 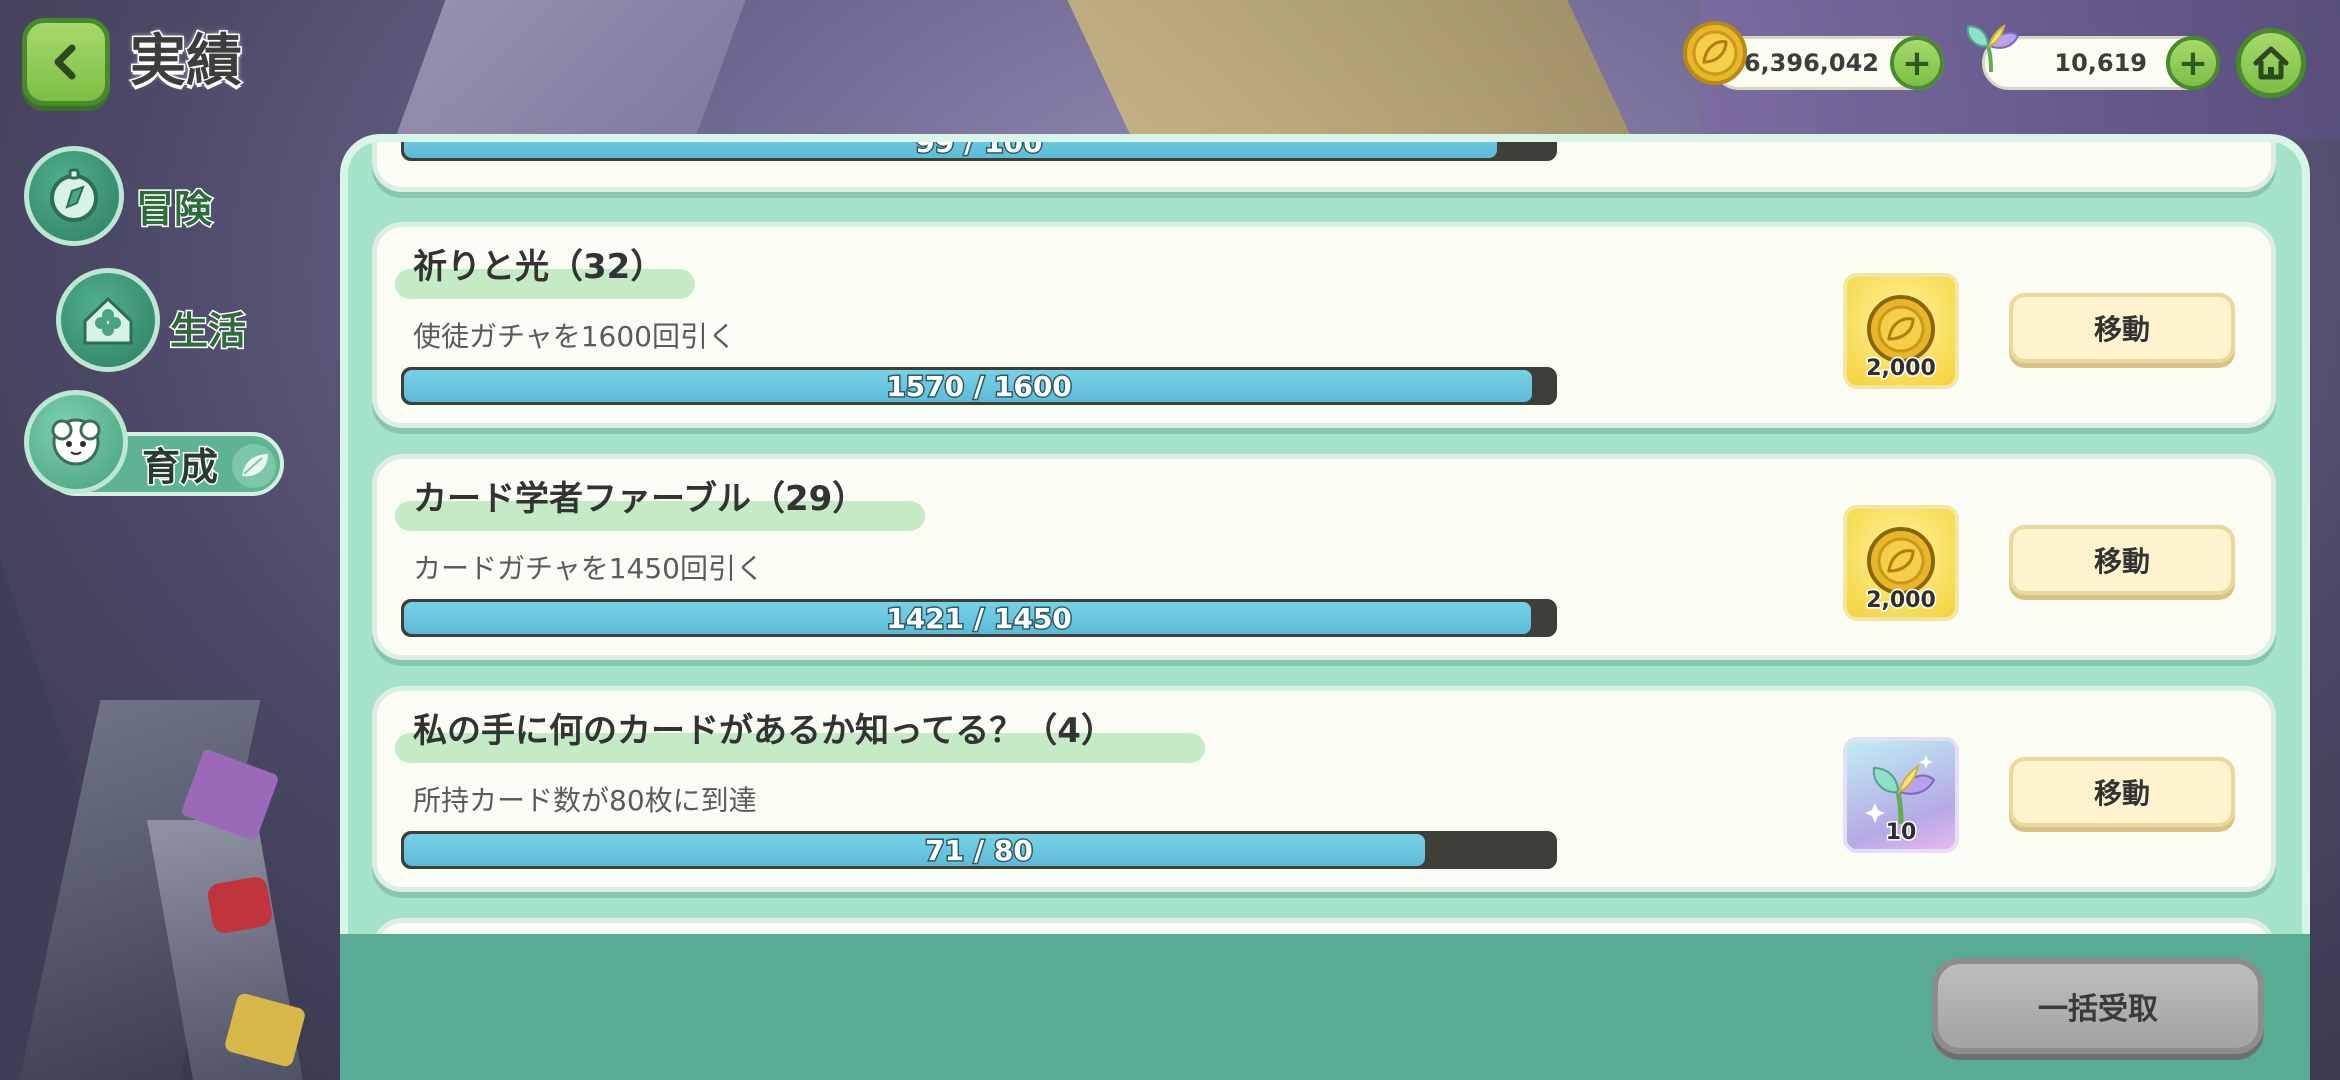 I want to click on achievement-title: カード学者ファーブル（29）, so click(x=640, y=499).